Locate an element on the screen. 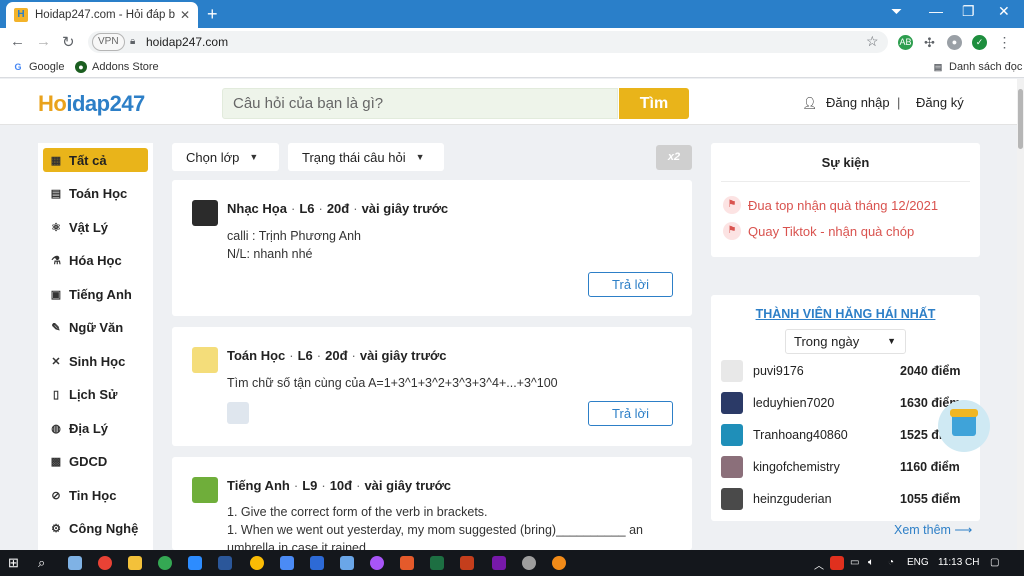  tab-search-icon: ⏷ is located at coordinates (896, 11).